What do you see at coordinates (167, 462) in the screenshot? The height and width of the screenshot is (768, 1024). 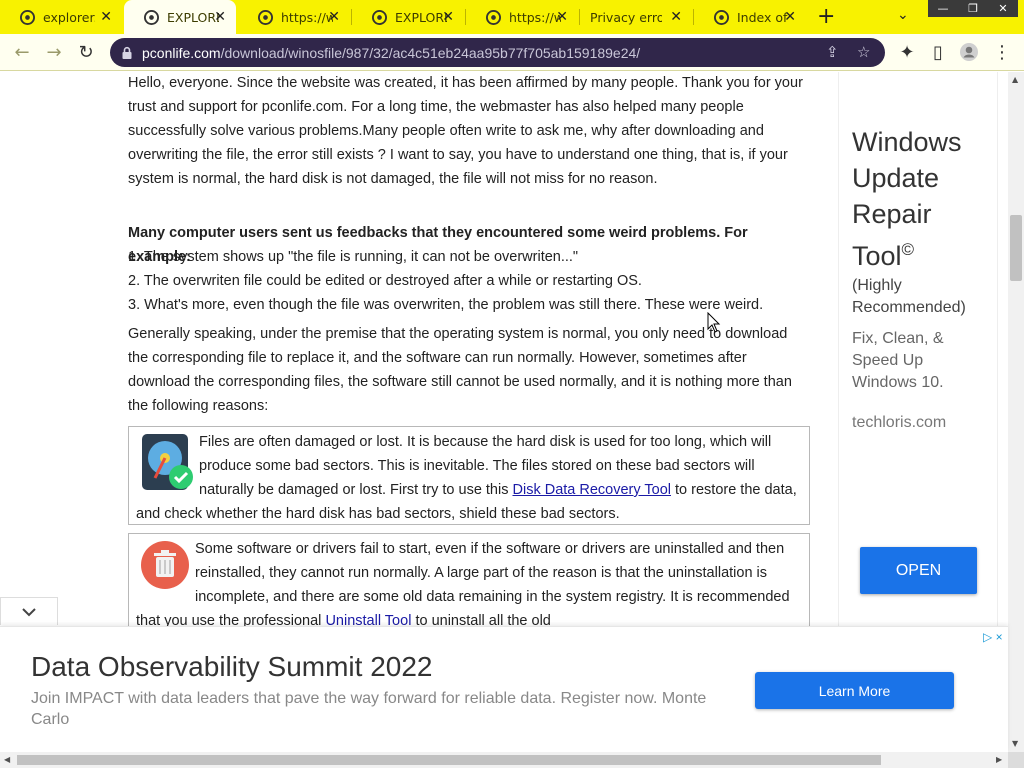 I see `hard-disk-icon` at bounding box center [167, 462].